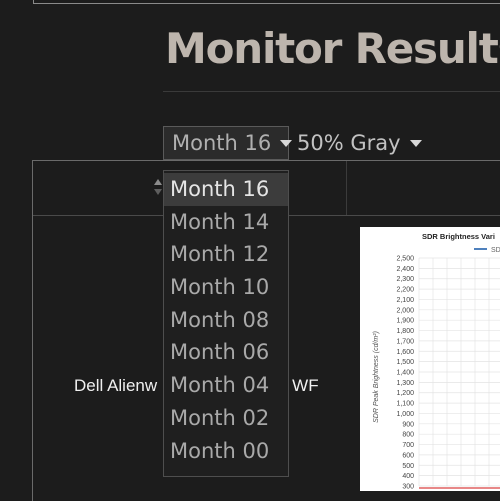  Describe the element at coordinates (226, 352) in the screenshot. I see `dropdown-option: Month 06` at that location.